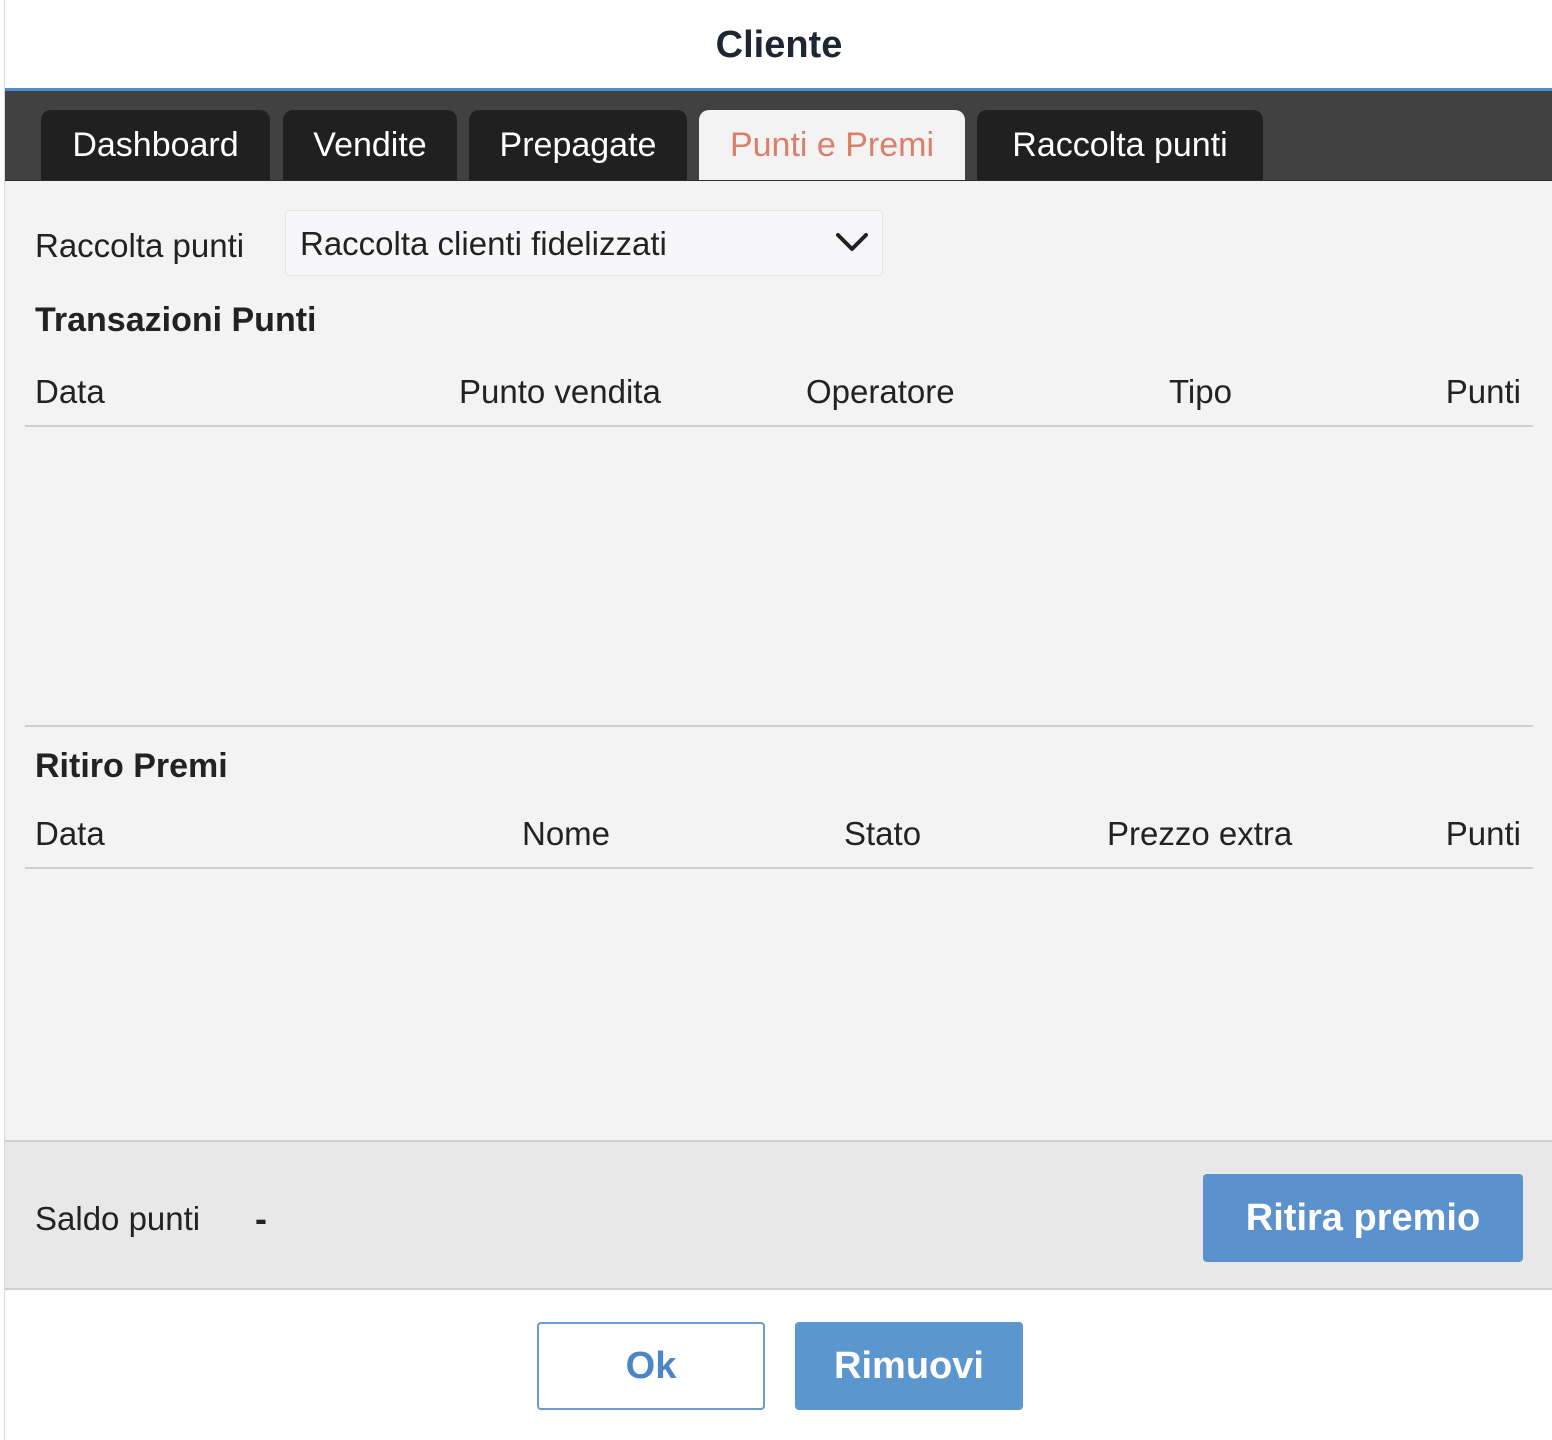  I want to click on tab-dashboard: Dashboard, so click(155, 145).